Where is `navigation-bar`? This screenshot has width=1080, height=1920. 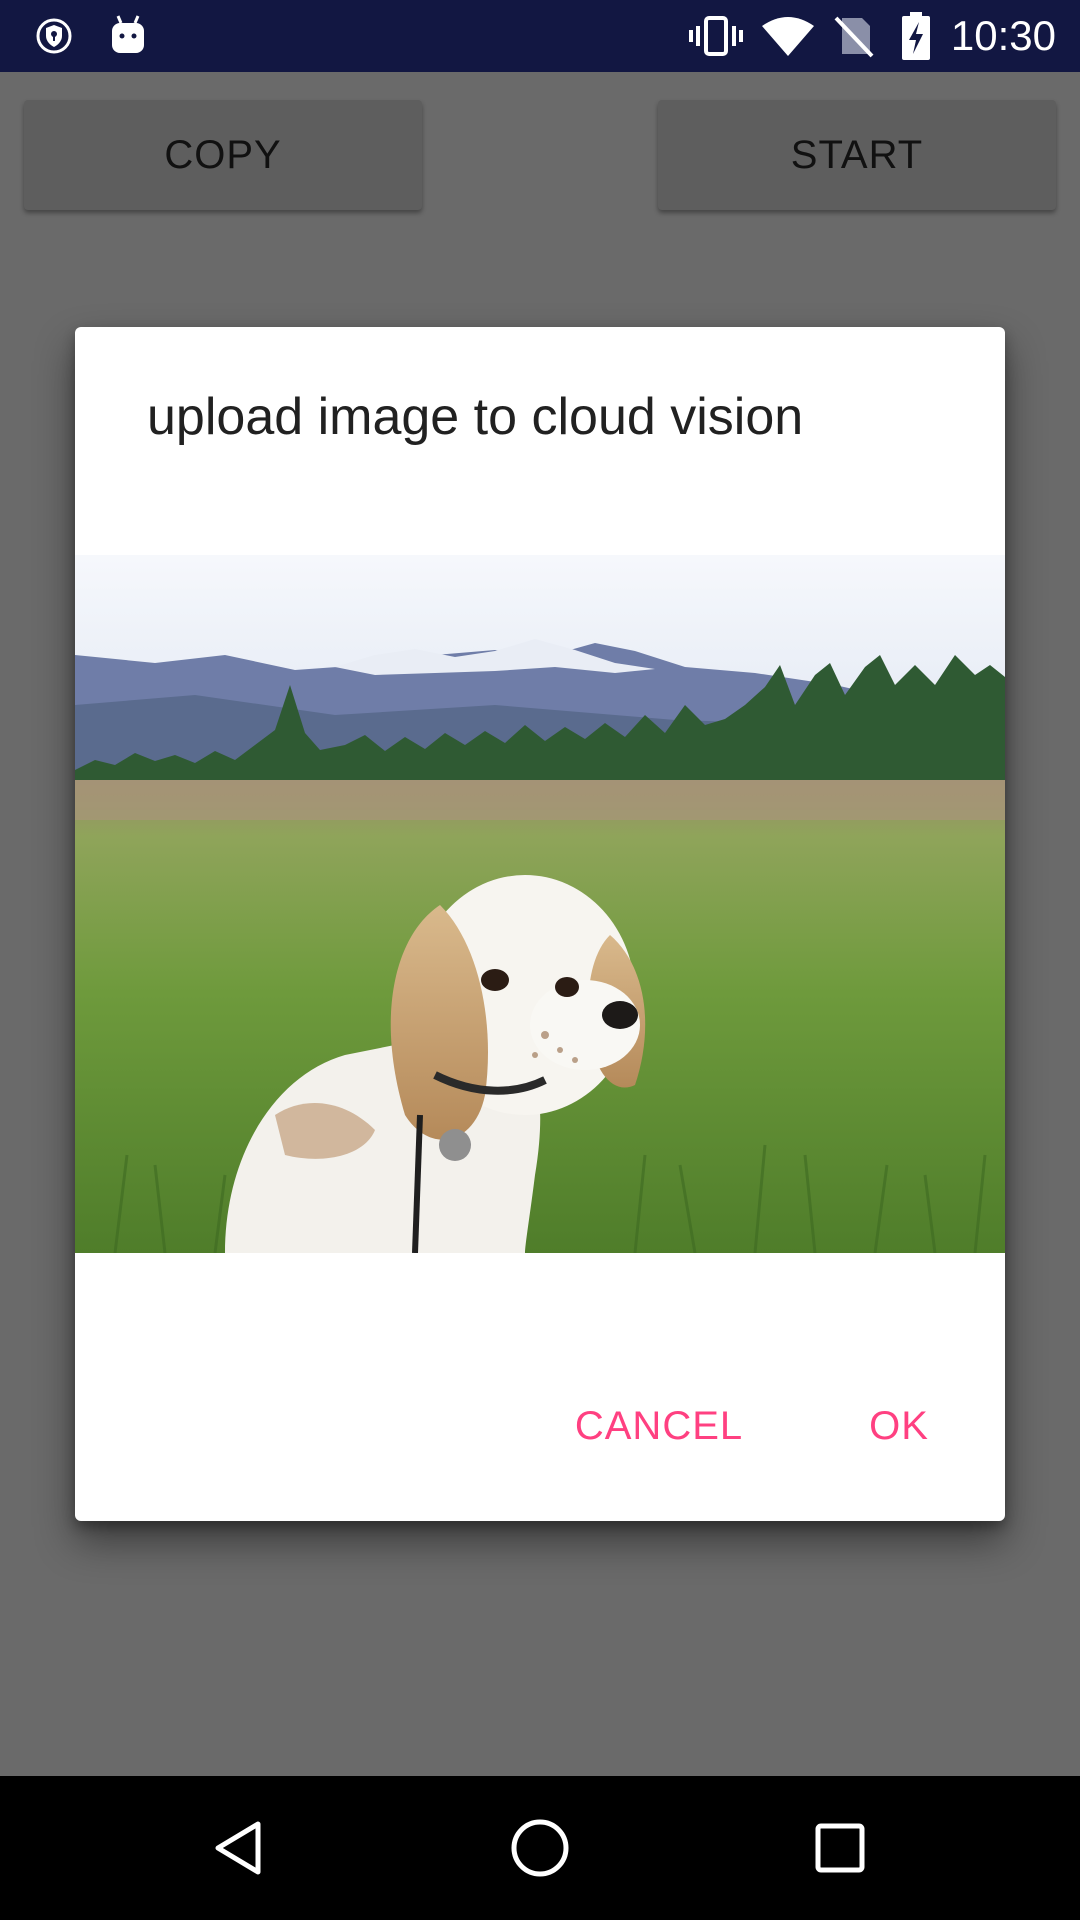 navigation-bar is located at coordinates (540, 1848).